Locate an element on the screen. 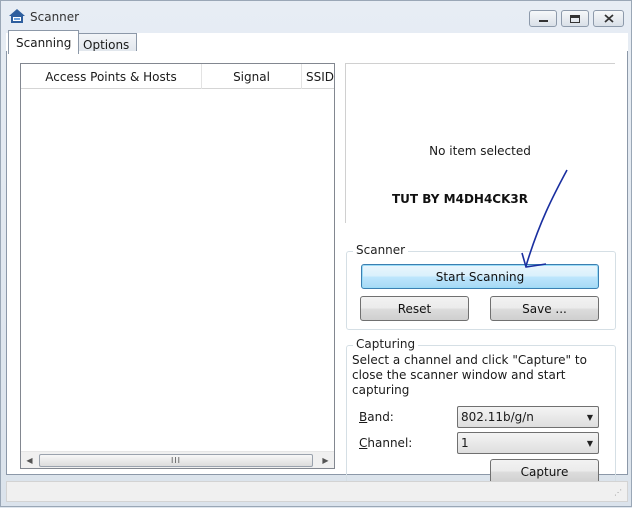  channel-label: Channel: is located at coordinates (385, 443).